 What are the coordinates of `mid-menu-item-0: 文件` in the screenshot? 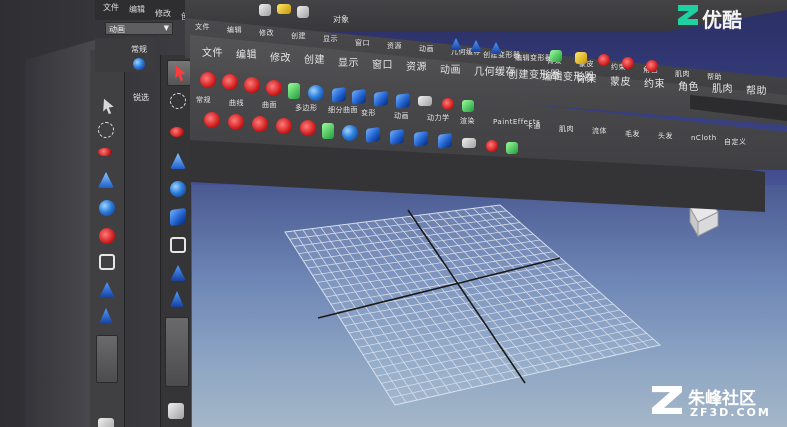 It's located at (202, 27).